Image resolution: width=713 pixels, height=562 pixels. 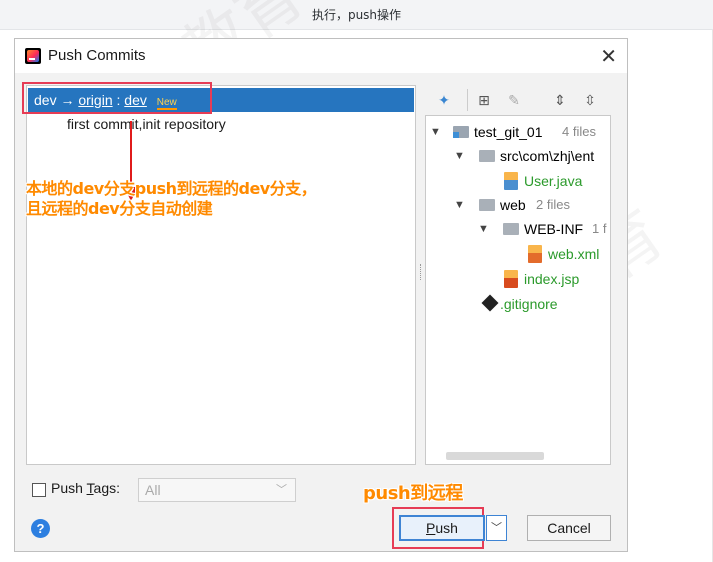 I want to click on push-tags-label: Push Tags:, so click(x=85, y=488).